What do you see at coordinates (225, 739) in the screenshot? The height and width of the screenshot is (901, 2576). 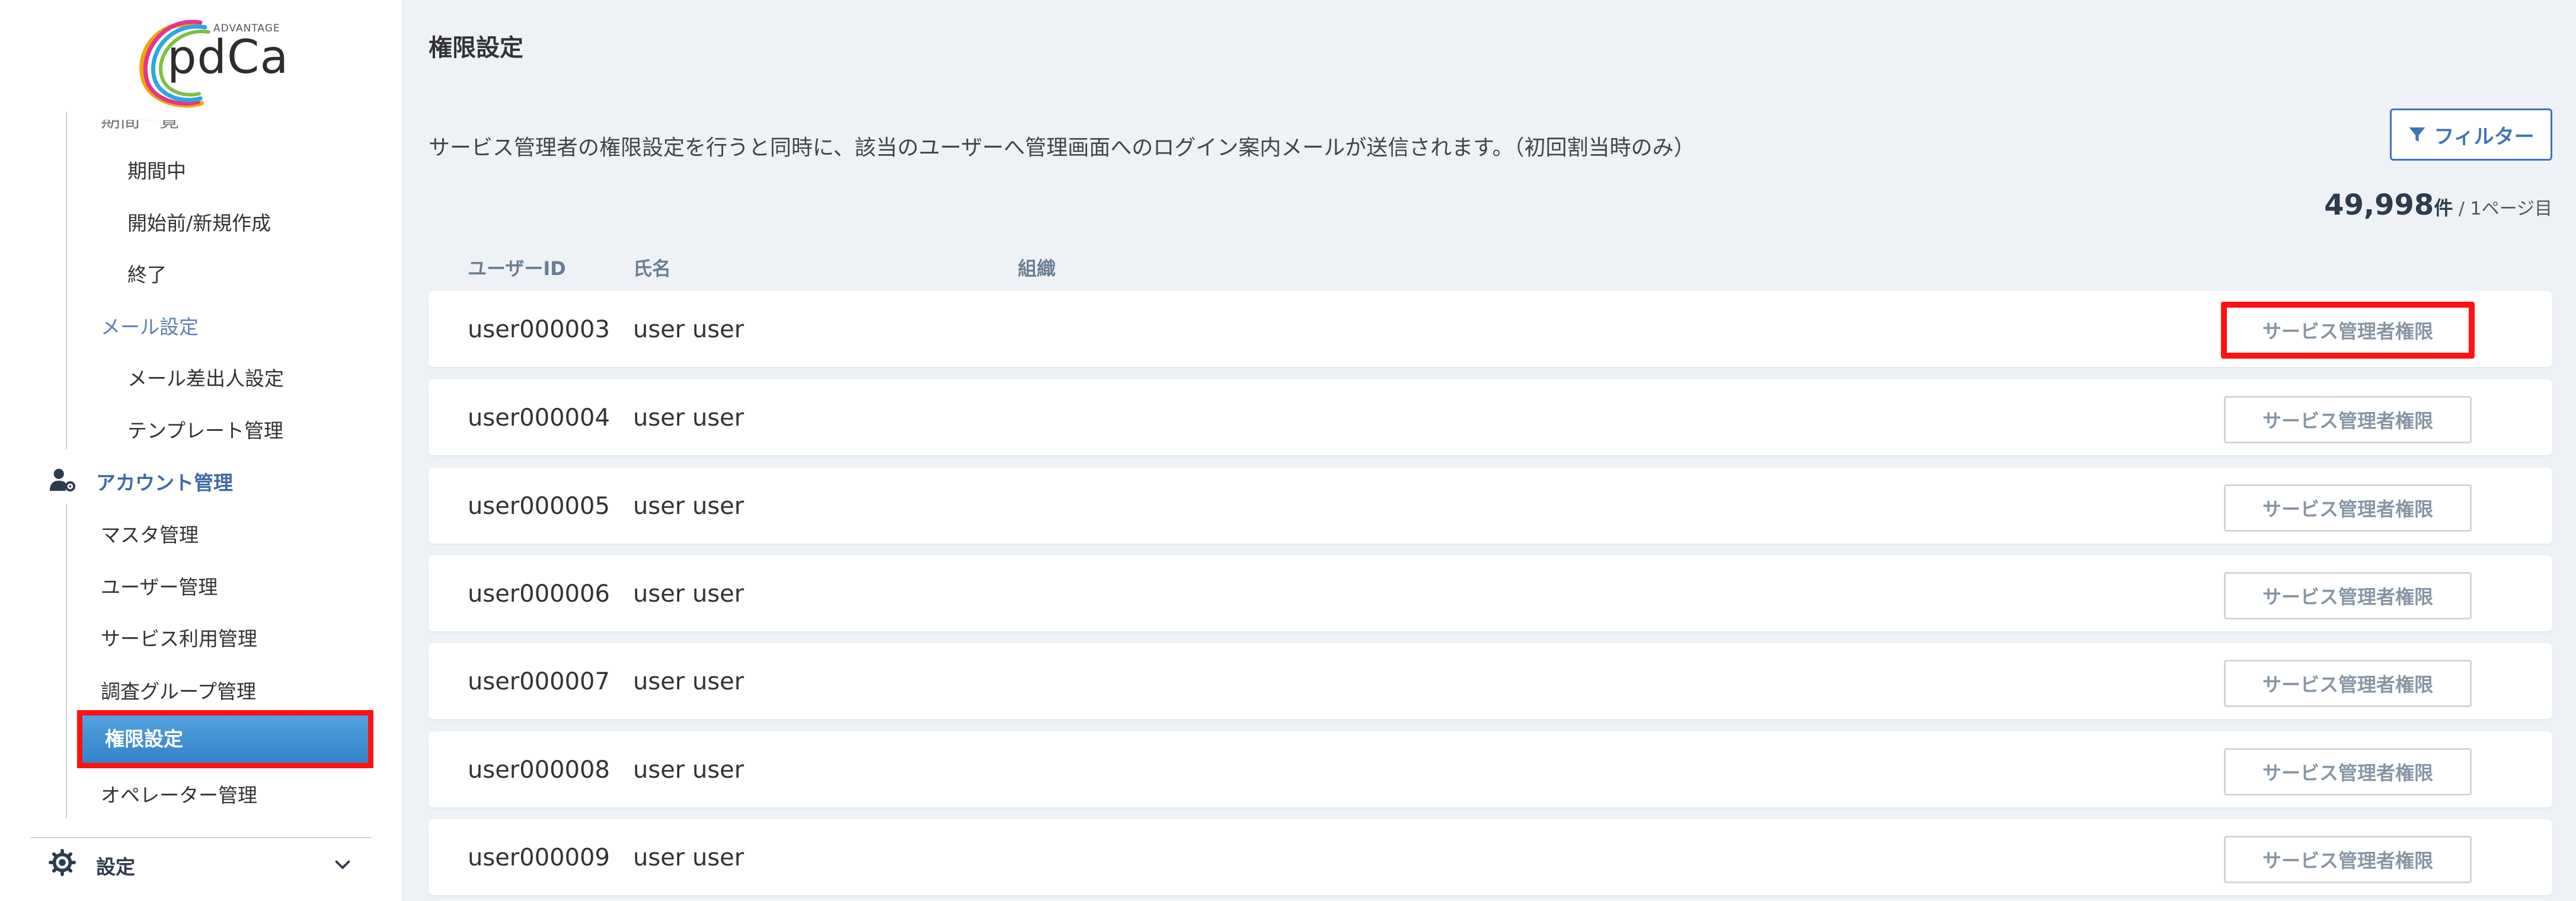 I see `sidebar-item-permissions: 権限設定` at bounding box center [225, 739].